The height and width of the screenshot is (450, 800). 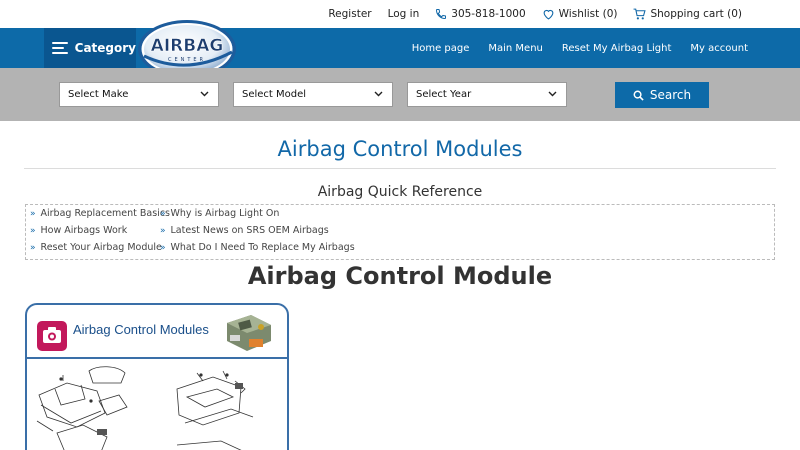 I want to click on phone-link: 305-818-1000, so click(x=480, y=14).